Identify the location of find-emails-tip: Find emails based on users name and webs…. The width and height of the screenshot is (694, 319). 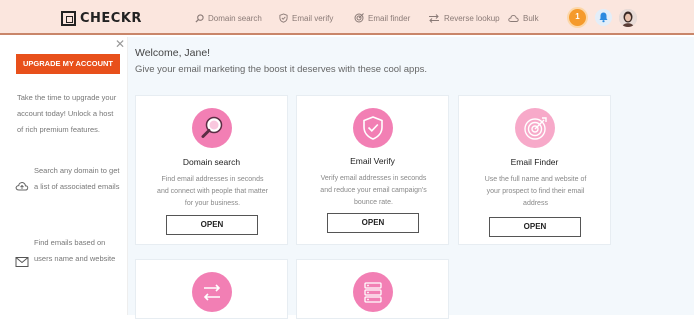
(75, 250).